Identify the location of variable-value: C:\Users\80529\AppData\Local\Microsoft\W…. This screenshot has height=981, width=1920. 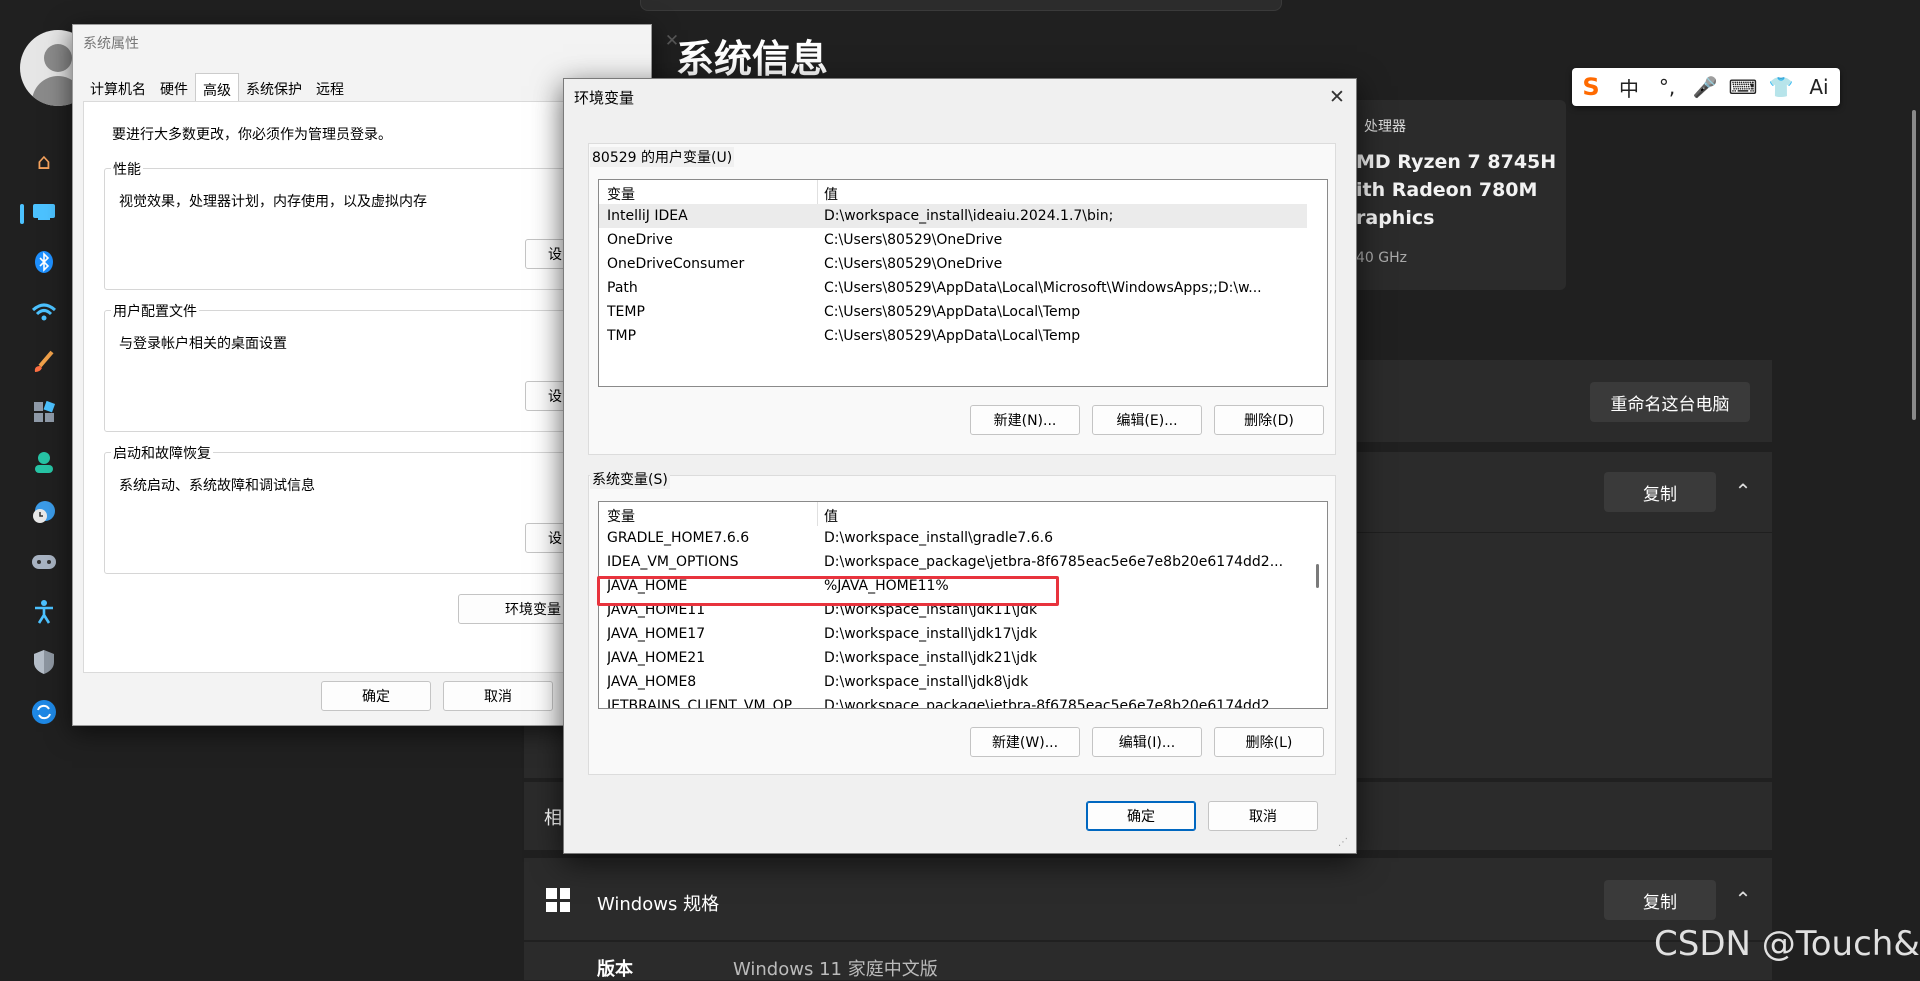
(1043, 288).